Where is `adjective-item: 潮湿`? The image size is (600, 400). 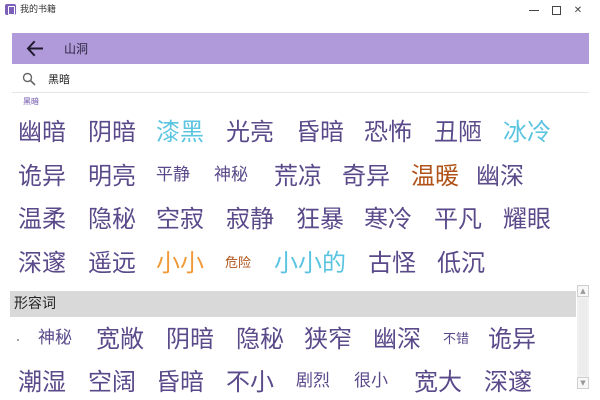 adjective-item: 潮湿 is located at coordinates (42, 382).